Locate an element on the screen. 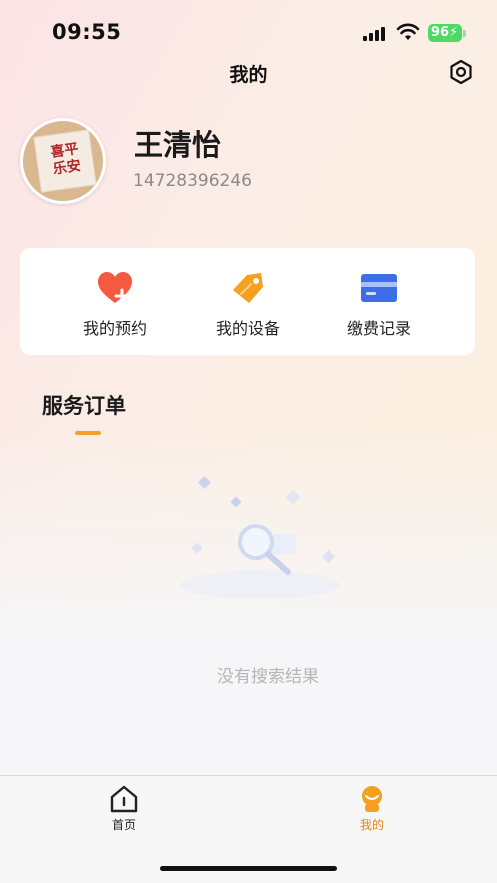 This screenshot has width=497, height=883. card-icon is located at coordinates (379, 288).